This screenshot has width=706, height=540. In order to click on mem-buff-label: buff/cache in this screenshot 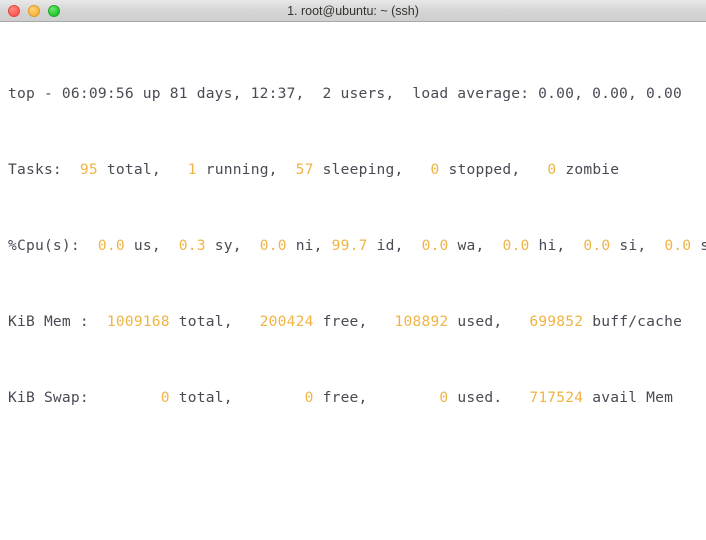, I will do `click(637, 321)`.